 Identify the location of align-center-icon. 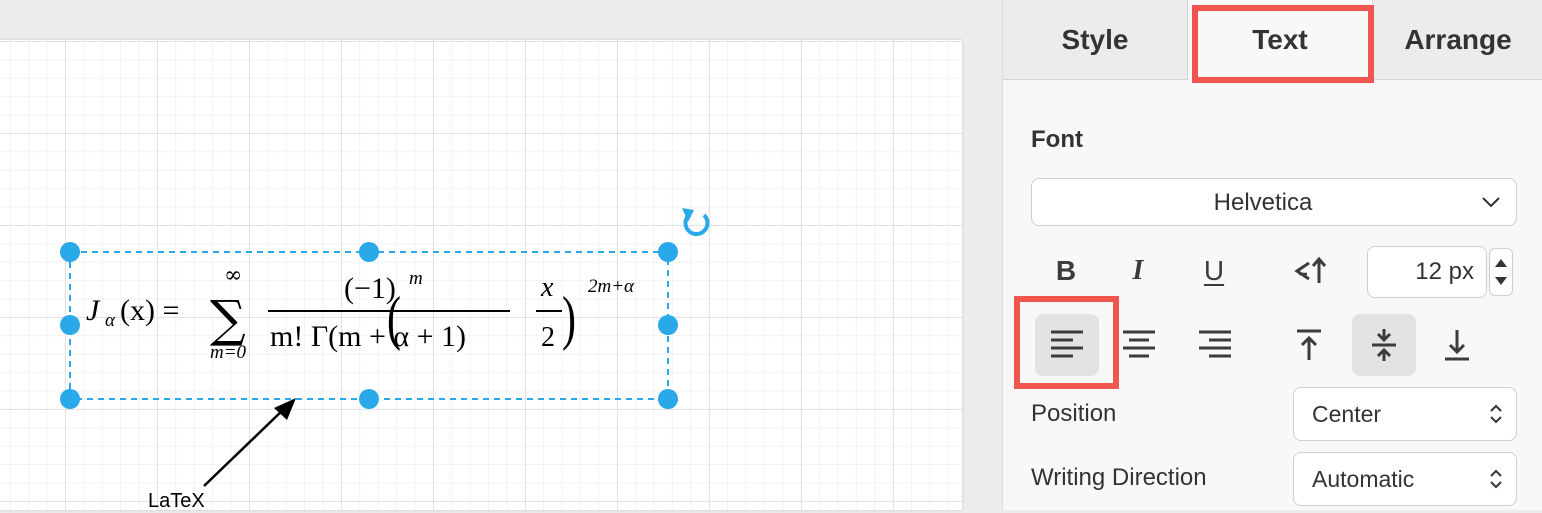
(1139, 344).